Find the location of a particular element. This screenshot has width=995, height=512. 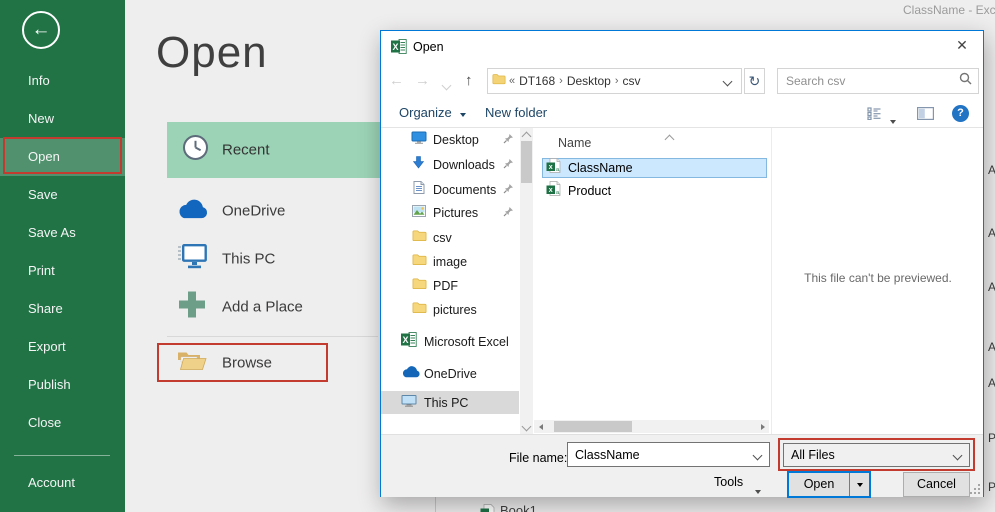

place-browse: Browse is located at coordinates (273, 363).